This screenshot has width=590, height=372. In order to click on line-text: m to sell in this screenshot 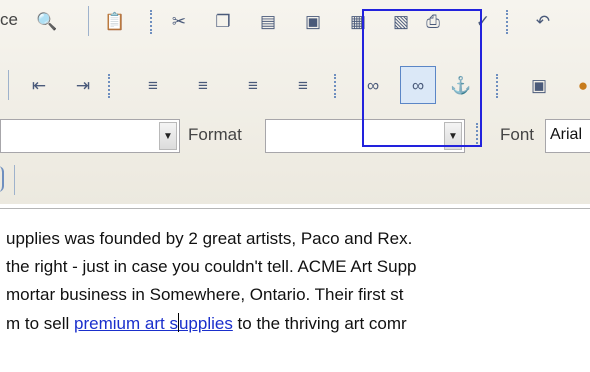, I will do `click(40, 323)`.